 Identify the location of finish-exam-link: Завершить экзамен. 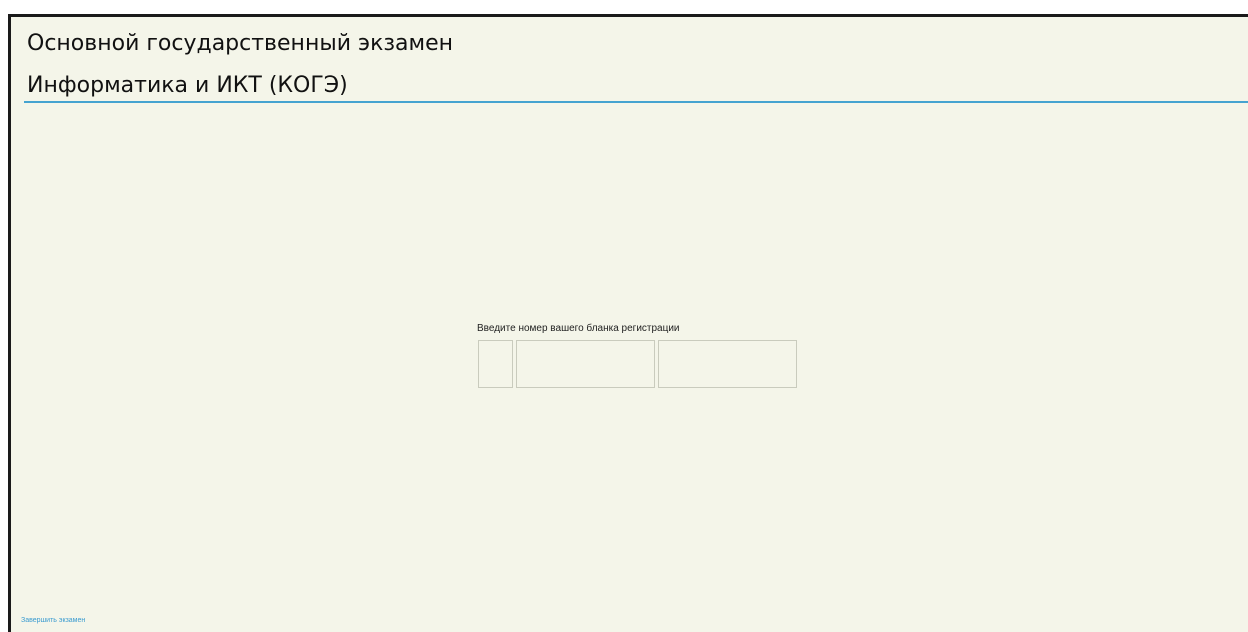
(53, 620).